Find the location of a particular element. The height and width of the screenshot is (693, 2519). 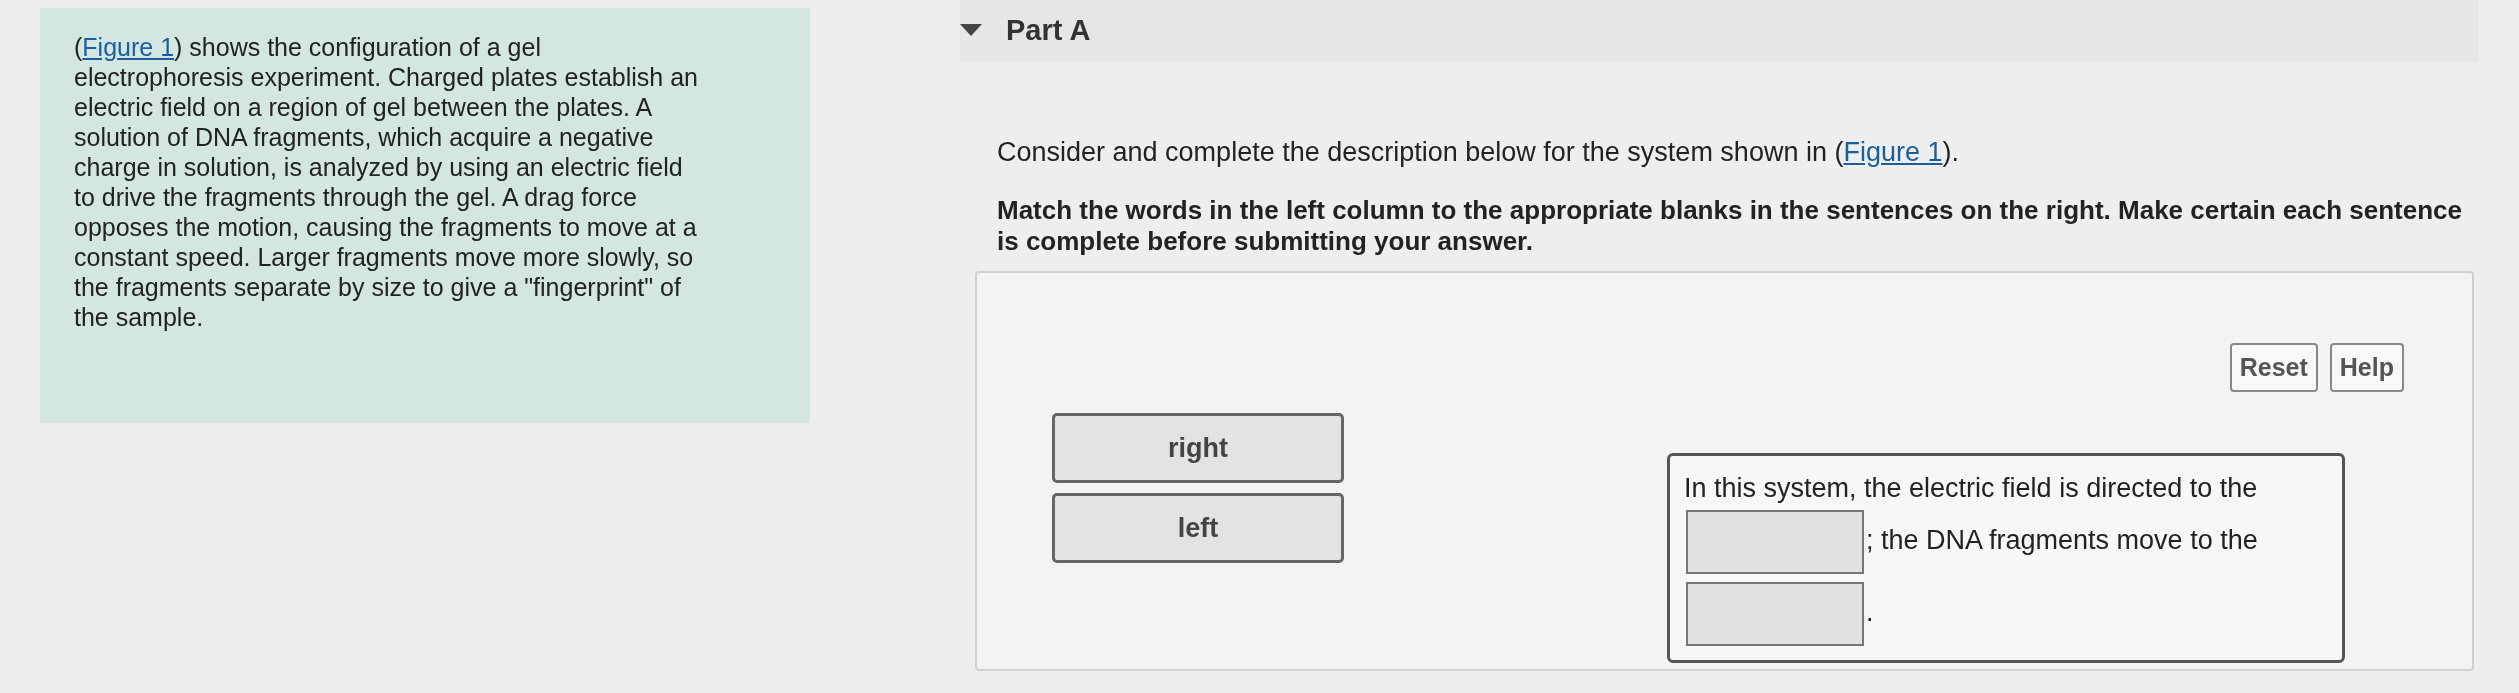

toolbar-button: Reset is located at coordinates (2273, 367).